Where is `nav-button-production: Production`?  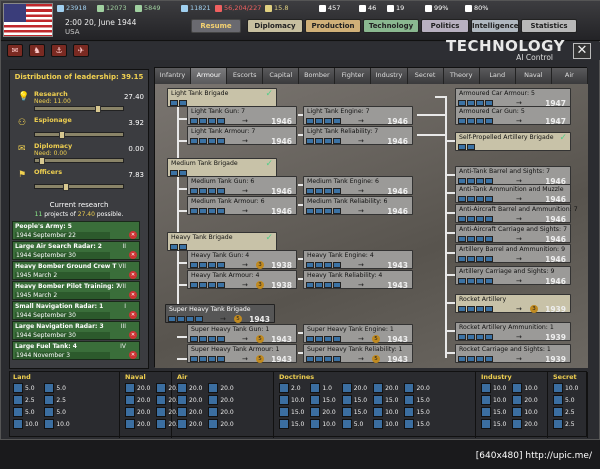
nav-button-production: Production is located at coordinates (333, 26).